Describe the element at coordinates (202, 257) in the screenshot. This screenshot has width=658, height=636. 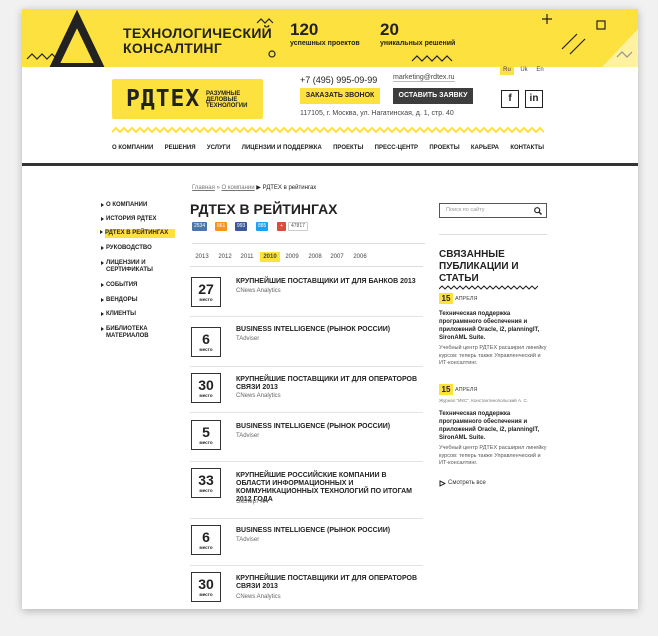
I see `year-tab: 2013` at that location.